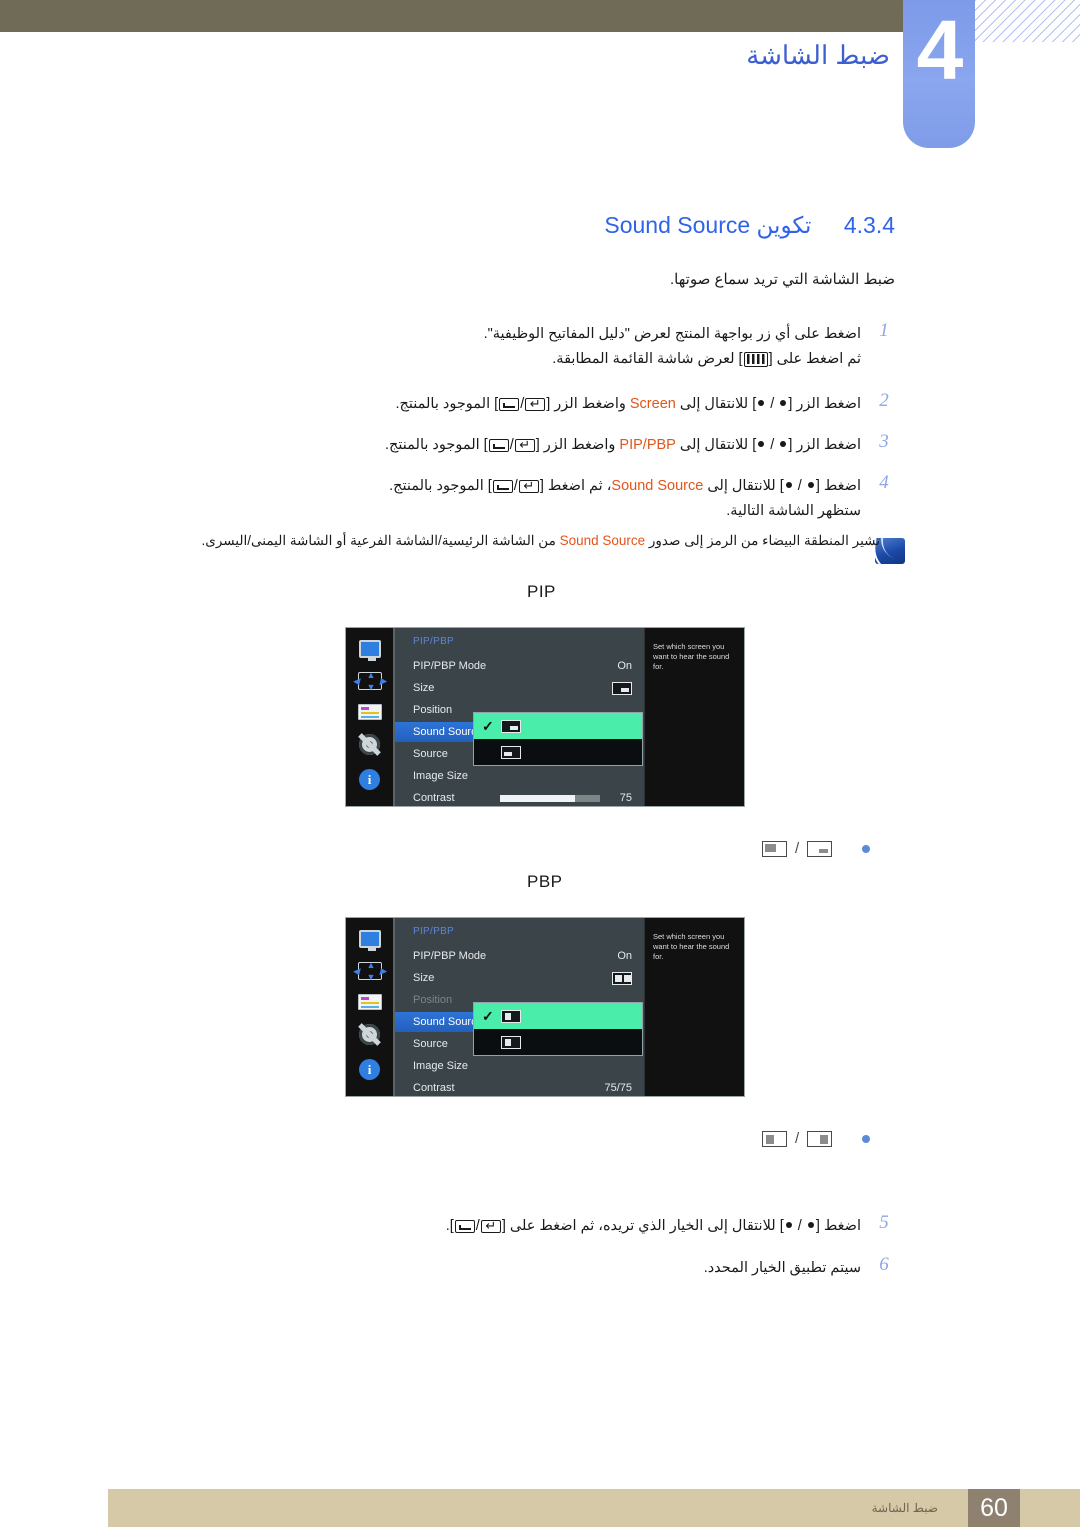 This screenshot has height=1527, width=1080. I want to click on step-2-d: واضغط الزر [, so click(588, 404).